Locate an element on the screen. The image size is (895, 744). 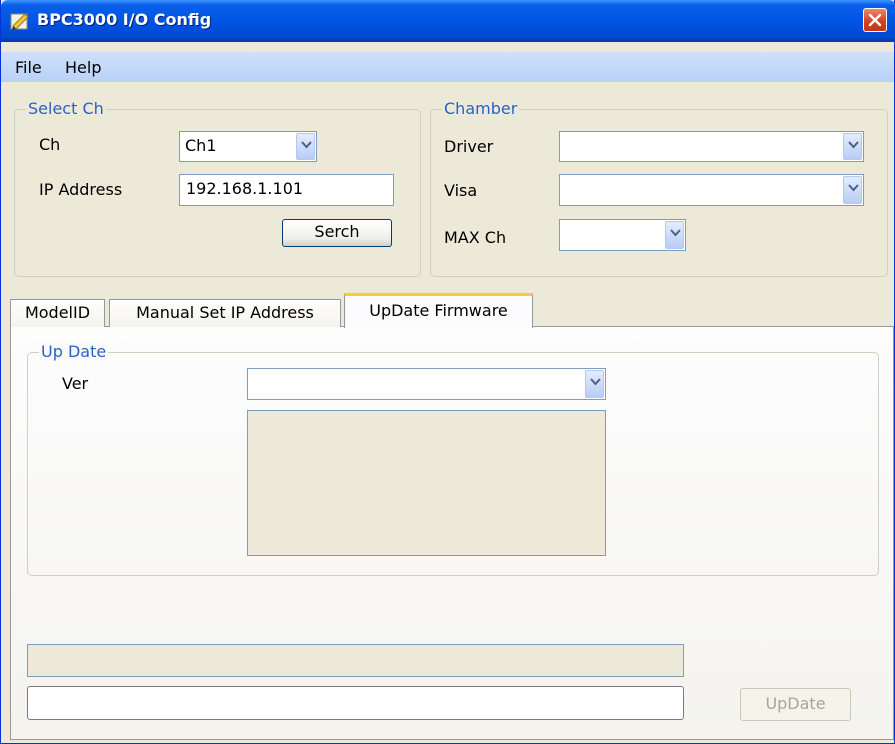
close-button is located at coordinates (875, 20).